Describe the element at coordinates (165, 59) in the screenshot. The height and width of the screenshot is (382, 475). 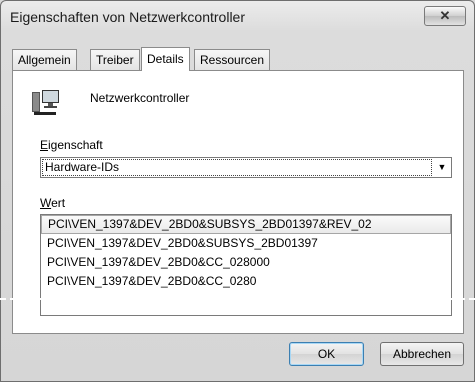
I see `tab-details: Details` at that location.